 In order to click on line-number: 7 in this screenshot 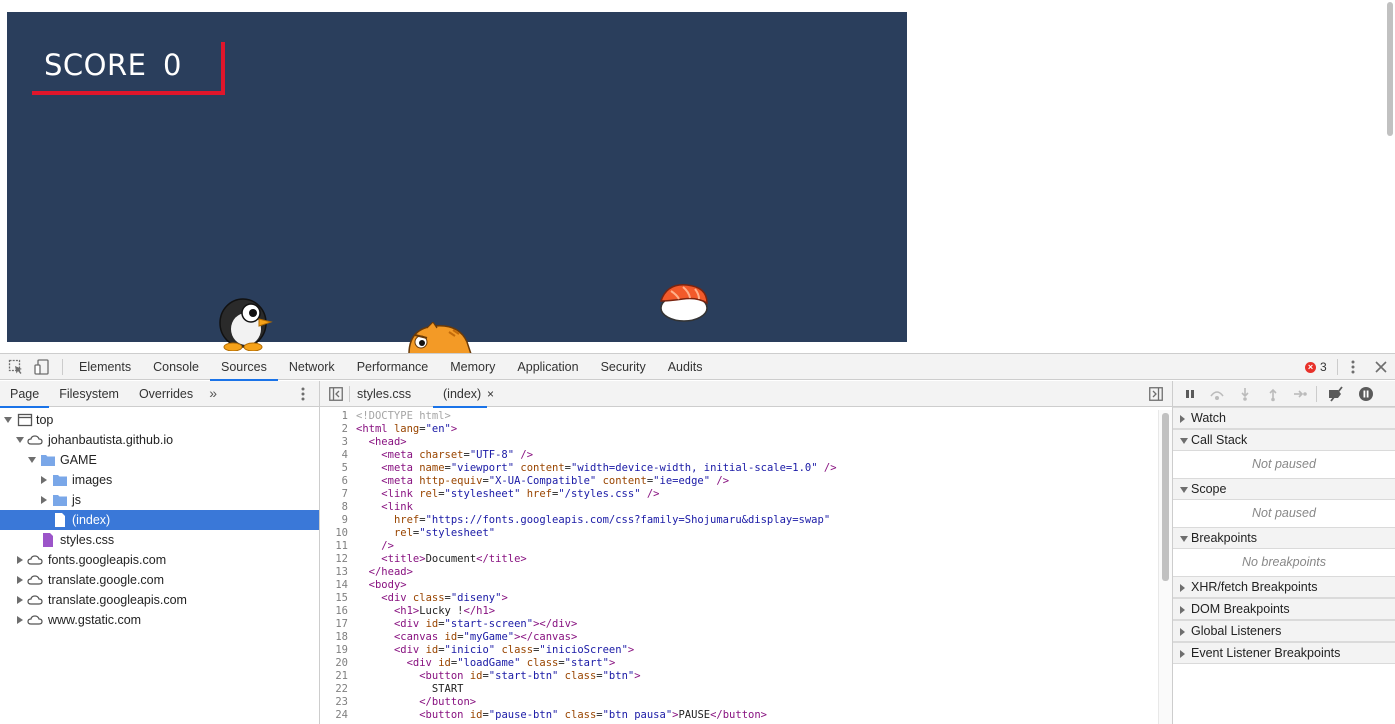, I will do `click(334, 494)`.